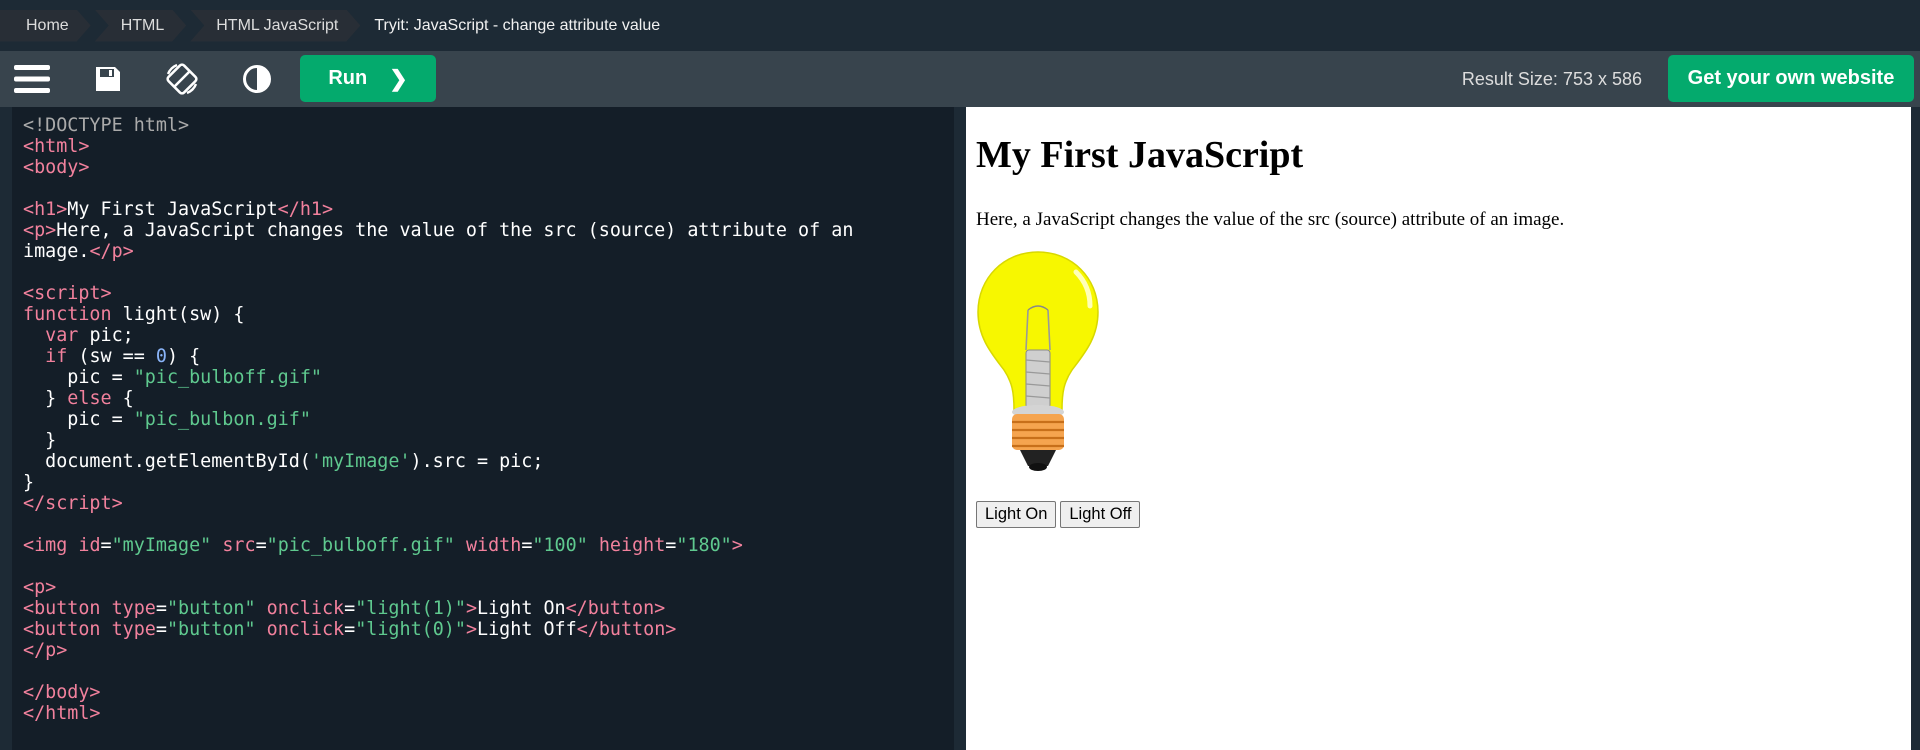 This screenshot has height=750, width=1920. Describe the element at coordinates (1100, 514) in the screenshot. I see `light-off-button: Light Off` at that location.